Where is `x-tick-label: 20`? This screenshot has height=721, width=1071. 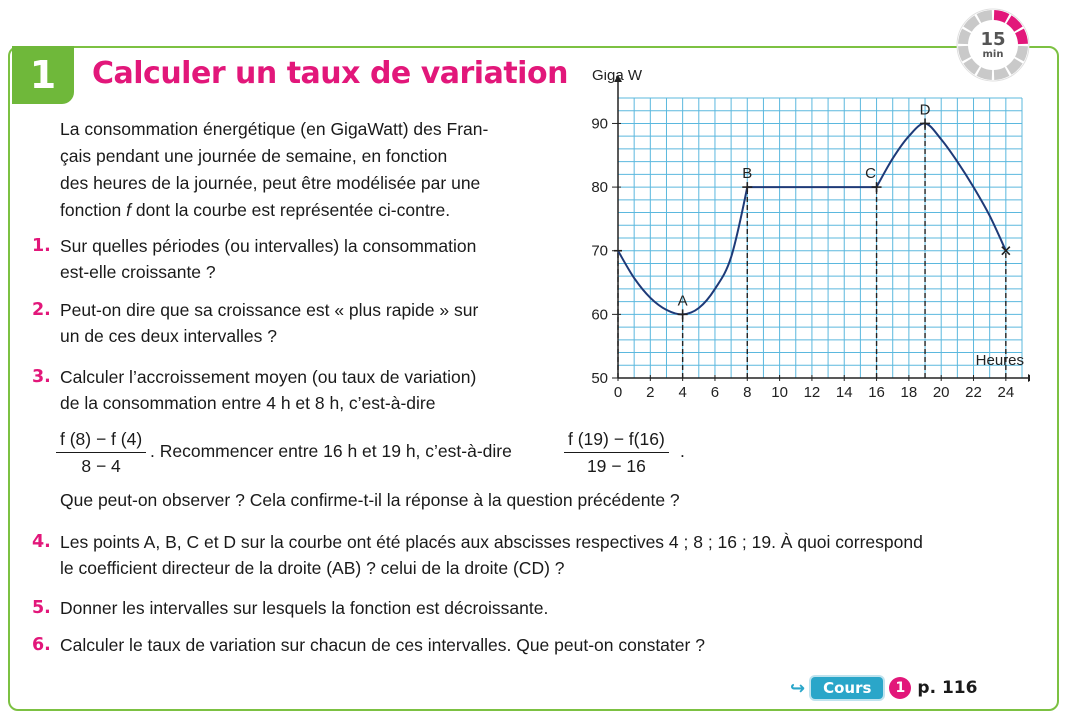 x-tick-label: 20 is located at coordinates (941, 392).